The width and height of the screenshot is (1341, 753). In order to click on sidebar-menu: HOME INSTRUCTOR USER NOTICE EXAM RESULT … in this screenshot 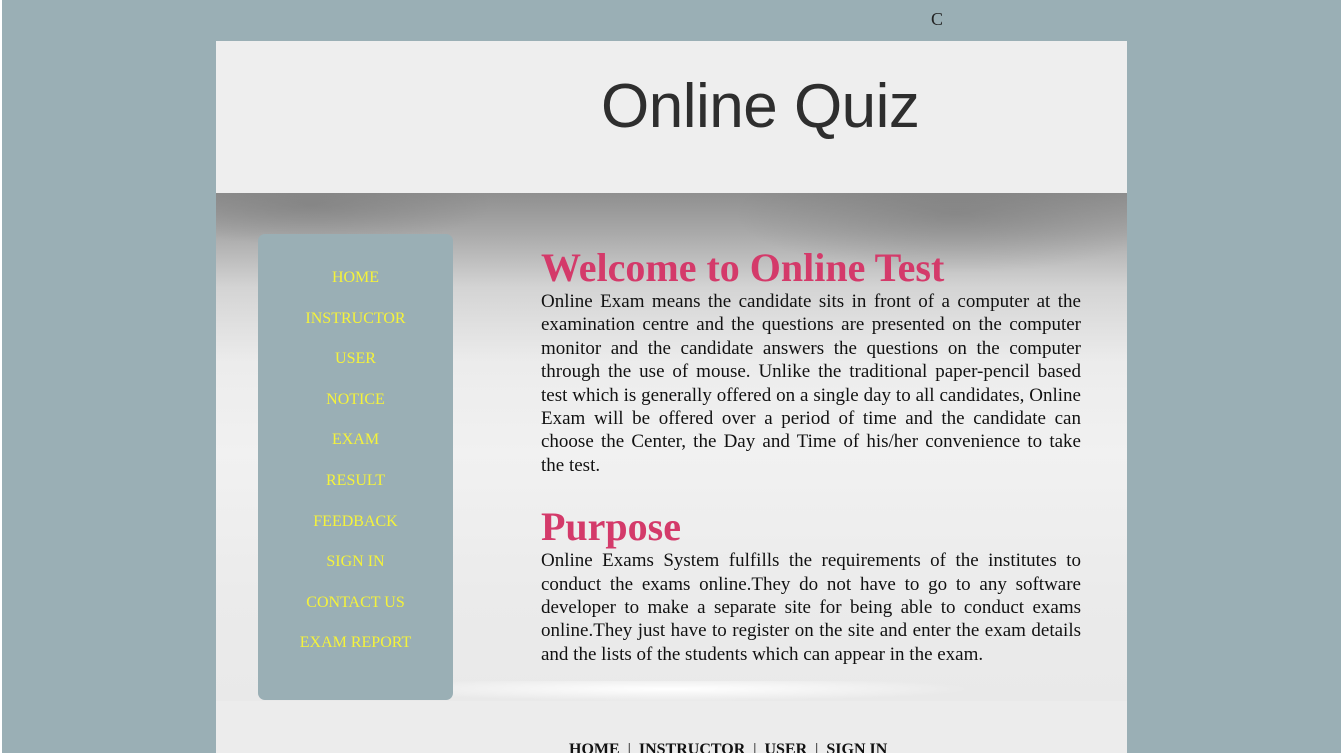, I will do `click(355, 471)`.